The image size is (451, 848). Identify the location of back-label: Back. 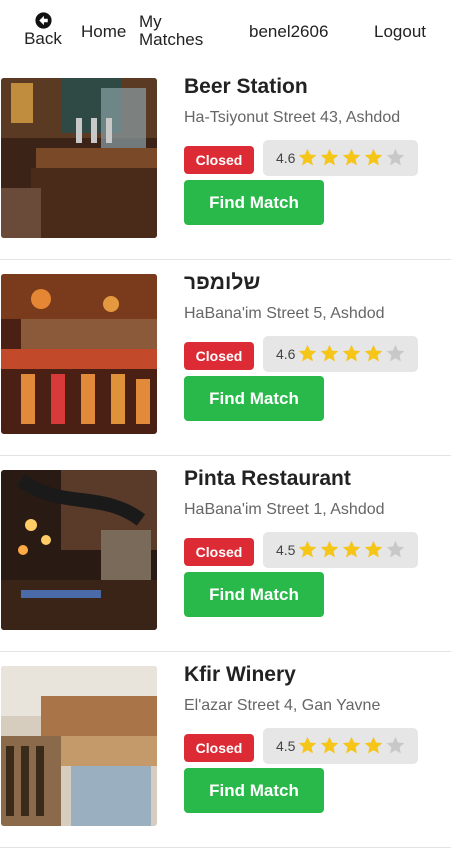
(43, 38).